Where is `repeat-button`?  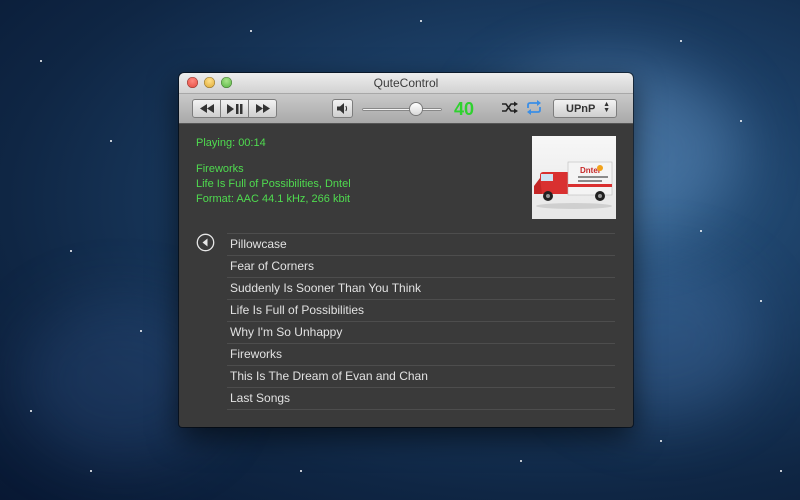 repeat-button is located at coordinates (534, 110).